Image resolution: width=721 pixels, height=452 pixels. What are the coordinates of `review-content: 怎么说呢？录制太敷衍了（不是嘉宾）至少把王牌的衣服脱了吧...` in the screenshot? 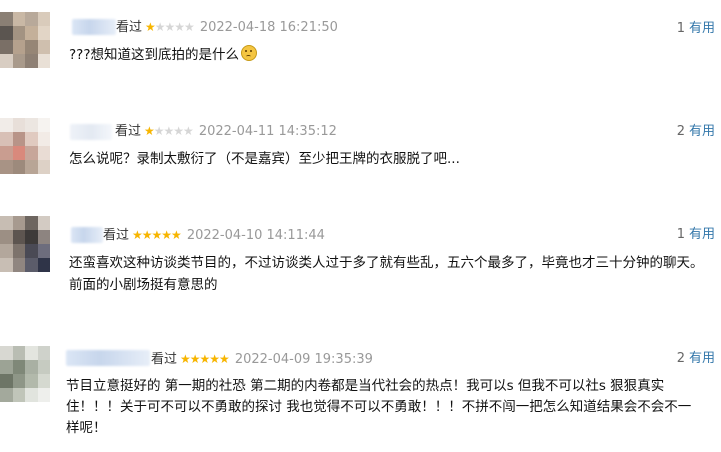 It's located at (264, 159).